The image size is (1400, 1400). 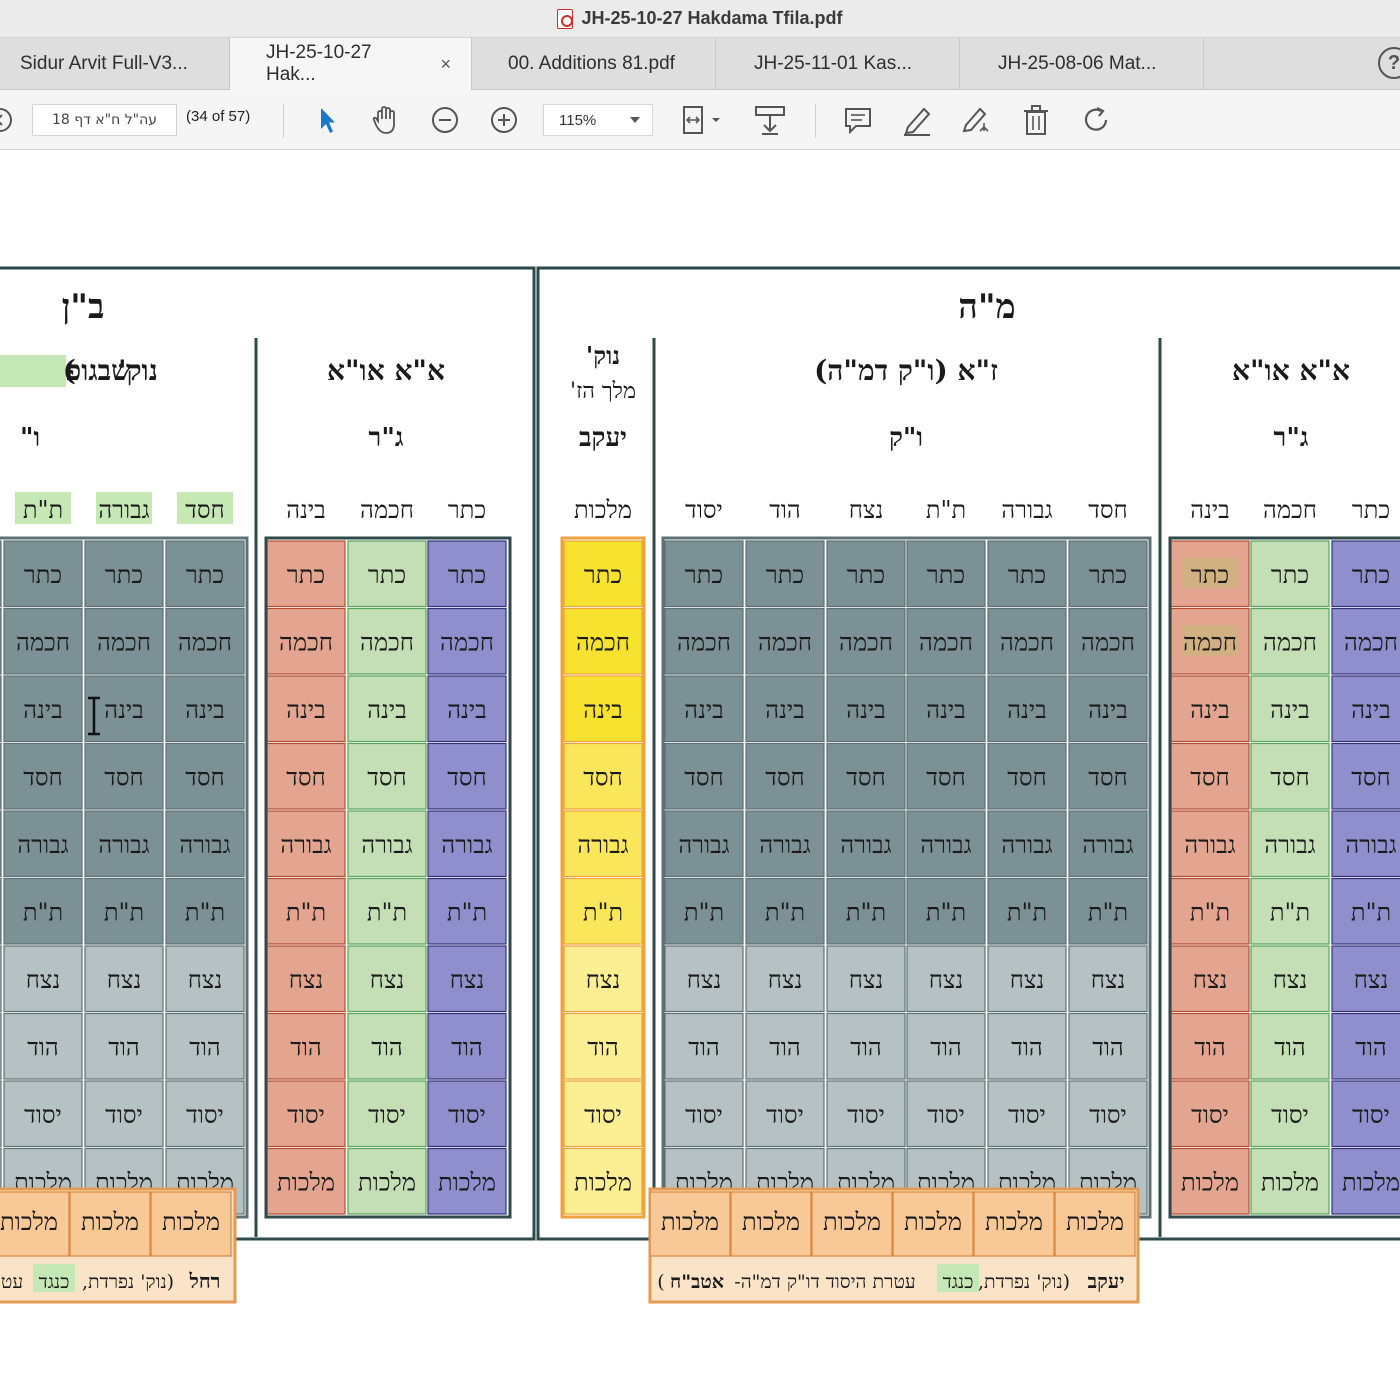 I want to click on help-icon: ?, so click(x=1389, y=63).